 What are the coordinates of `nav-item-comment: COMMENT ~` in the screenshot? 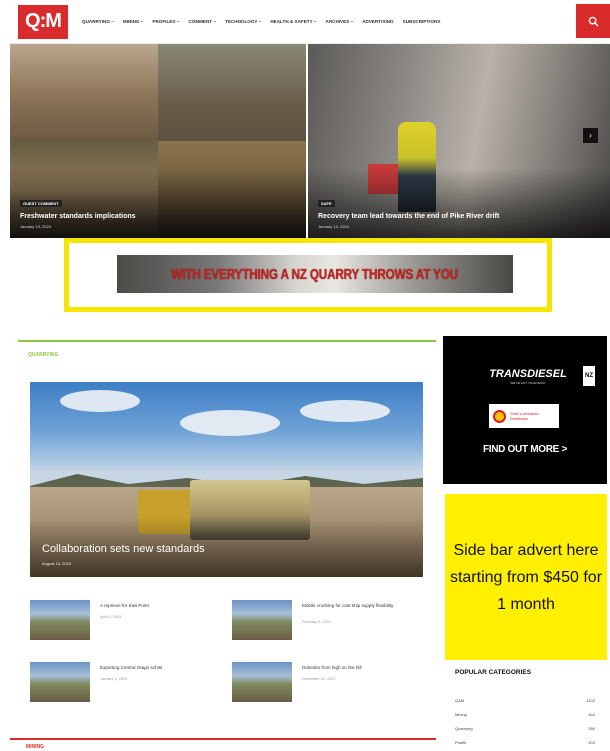 It's located at (202, 21).